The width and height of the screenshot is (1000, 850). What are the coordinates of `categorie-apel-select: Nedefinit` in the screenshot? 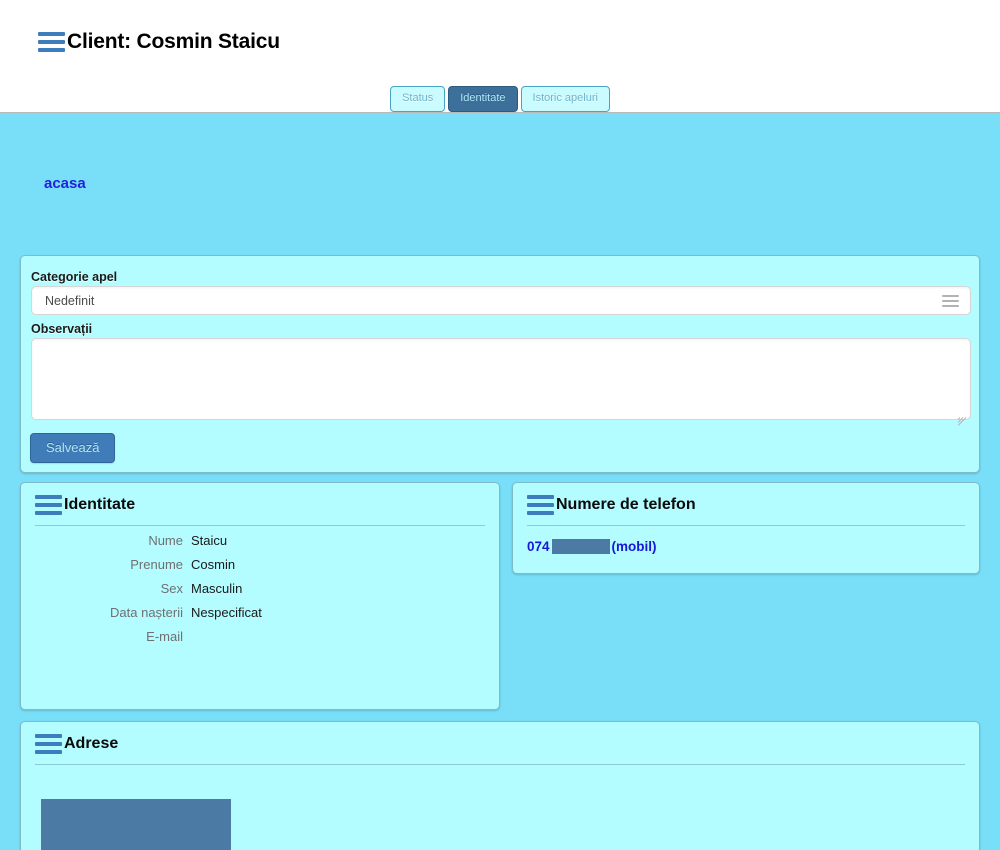 It's located at (501, 300).